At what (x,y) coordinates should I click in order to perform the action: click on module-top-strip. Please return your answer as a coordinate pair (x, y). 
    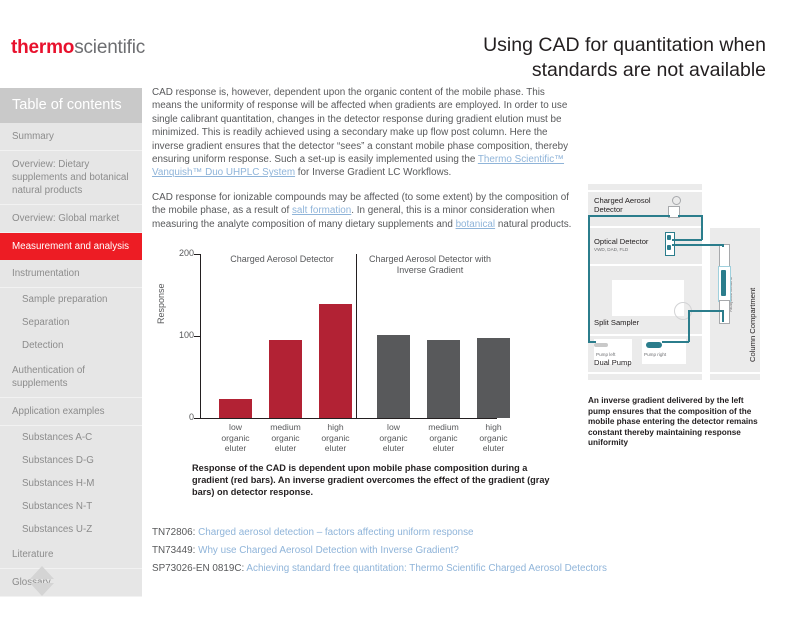
    Looking at the image, I should click on (645, 187).